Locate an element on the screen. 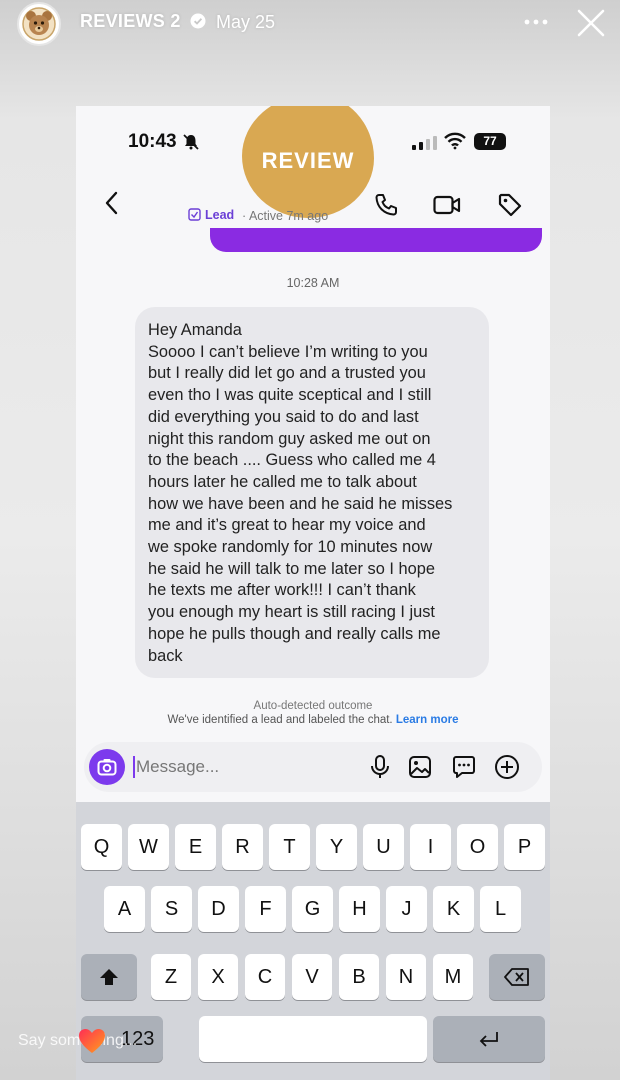 This screenshot has width=620, height=1080. text-cursor is located at coordinates (134, 767).